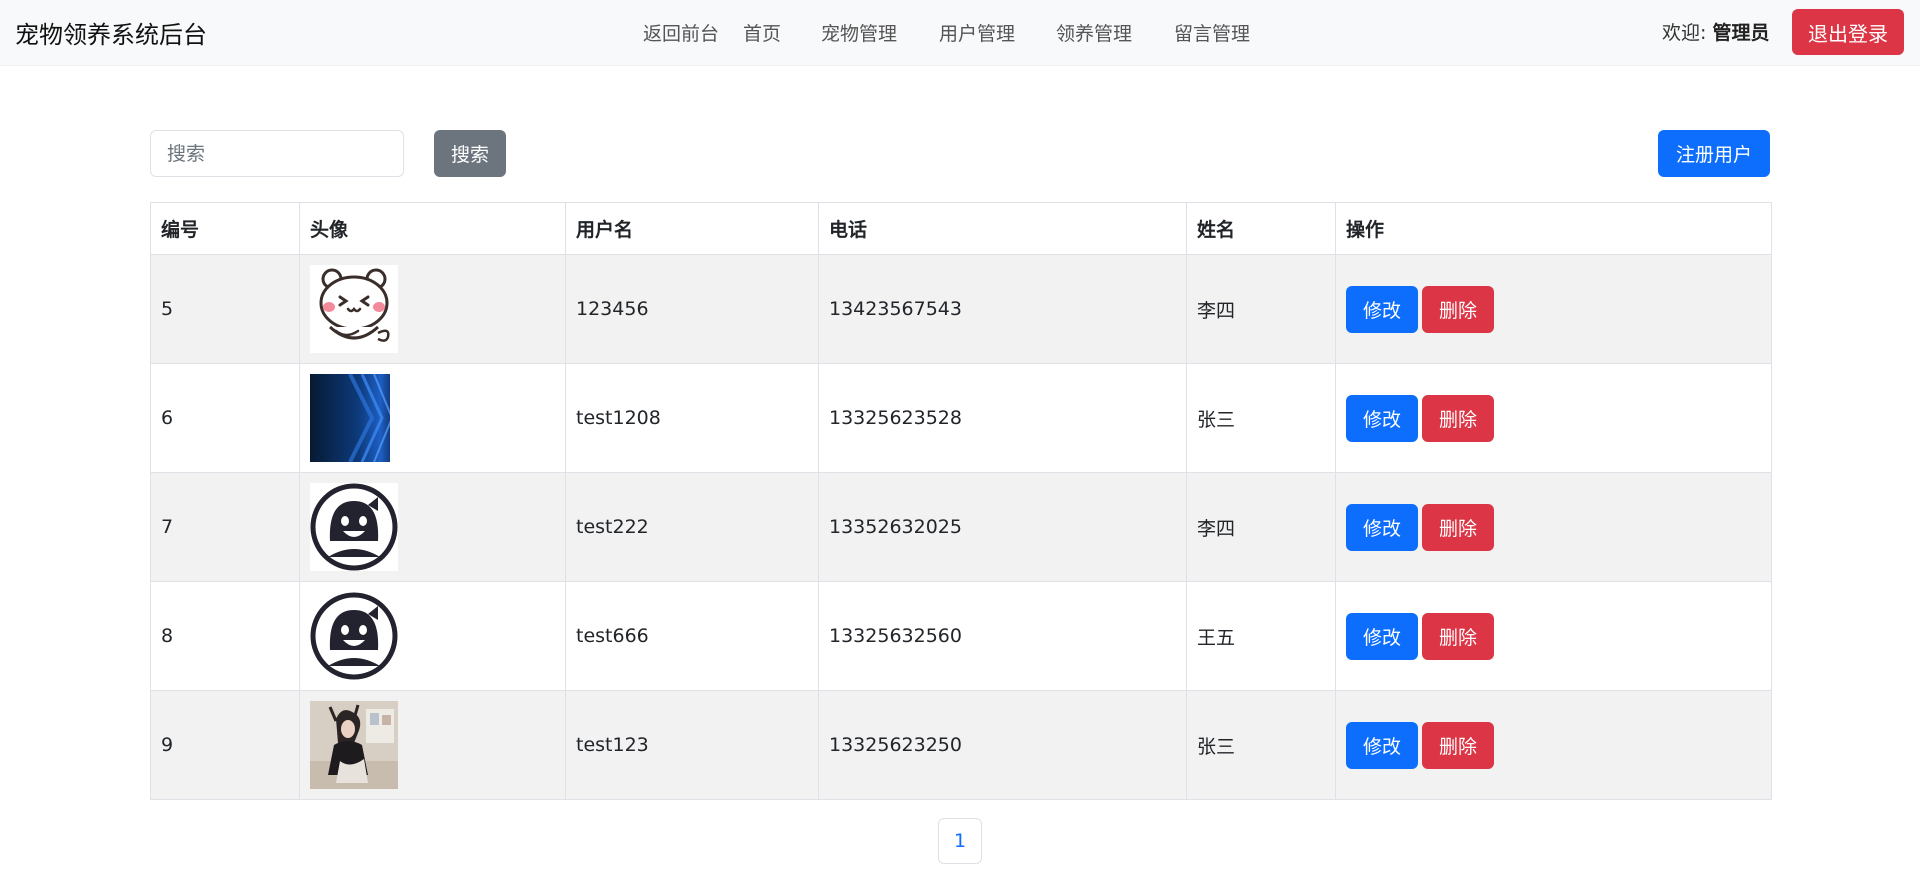 The height and width of the screenshot is (875, 1920). Describe the element at coordinates (977, 32) in the screenshot. I see `nav-link-users: 用户管理` at that location.